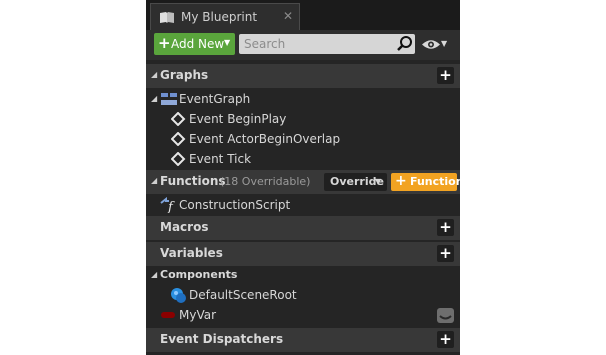 This screenshot has height=355, width=606. Describe the element at coordinates (199, 274) in the screenshot. I see `subcategory-title: Components` at that location.